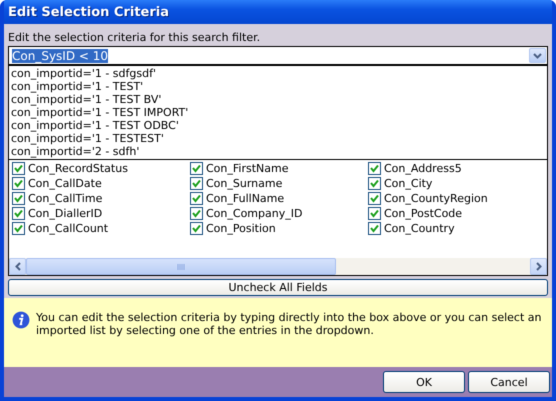  I want to click on field-label: Con_Position, so click(241, 228).